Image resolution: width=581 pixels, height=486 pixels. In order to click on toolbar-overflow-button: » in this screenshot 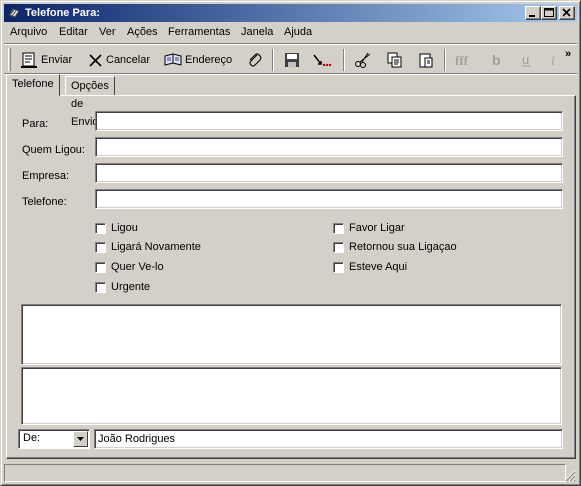, I will do `click(568, 54)`.